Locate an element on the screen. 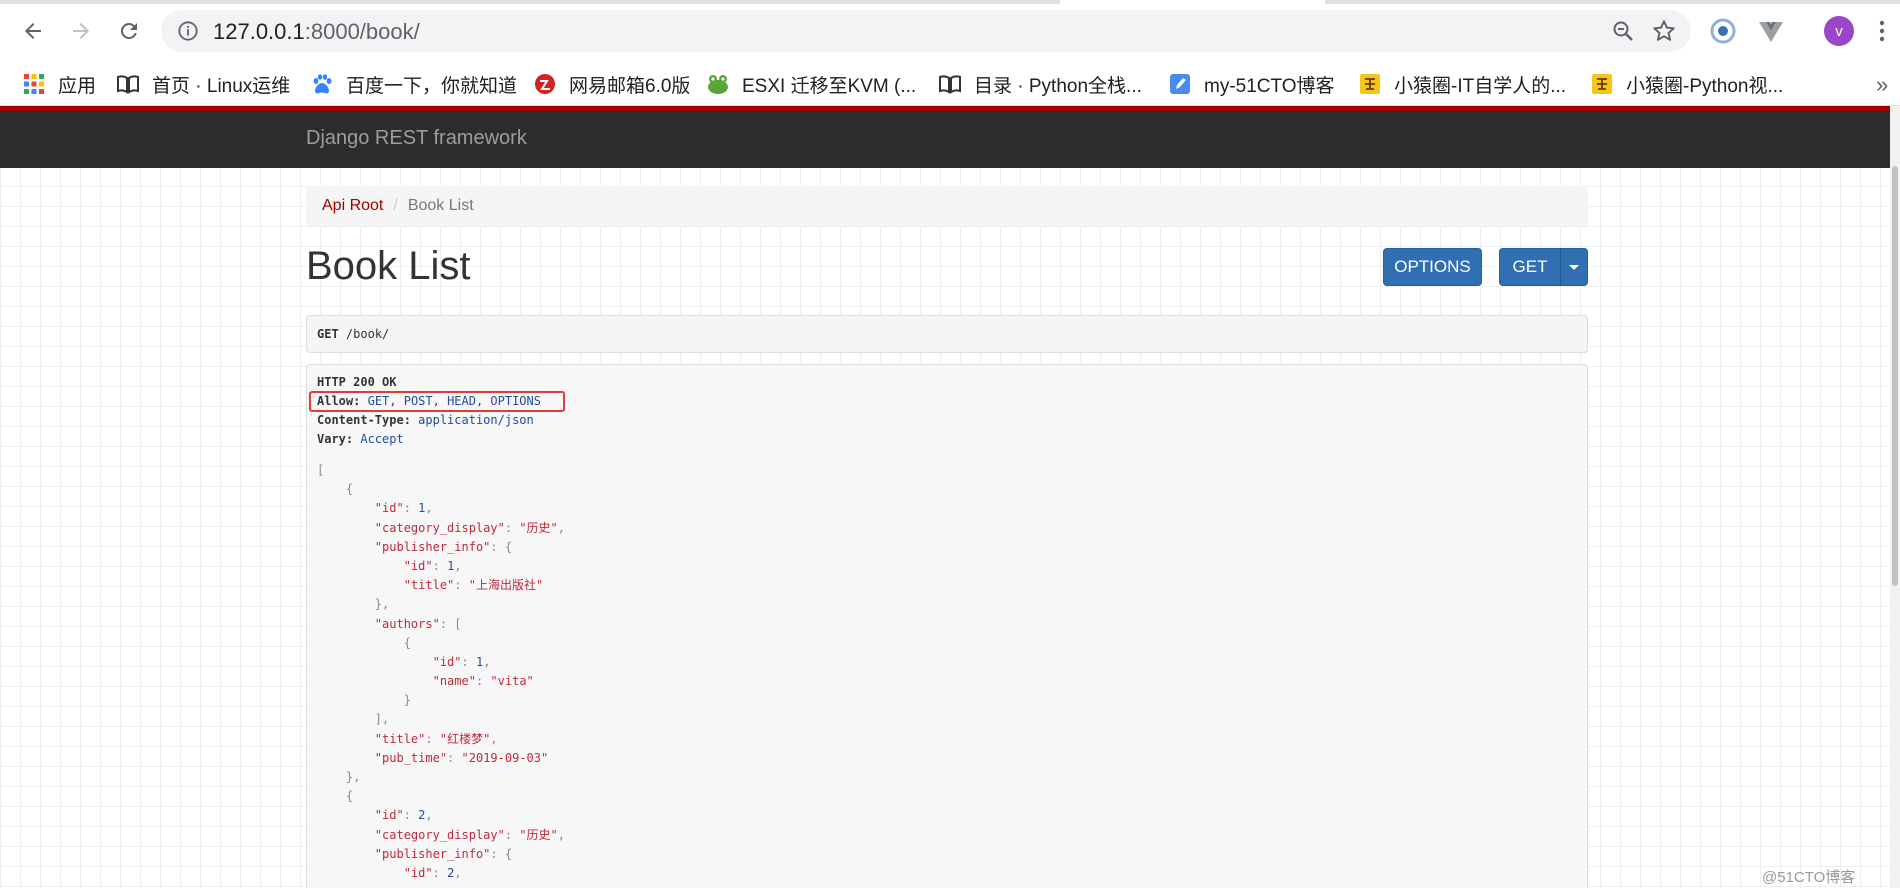 The height and width of the screenshot is (888, 1900). bookmark-label: 百度一下，你就知道 is located at coordinates (432, 86).